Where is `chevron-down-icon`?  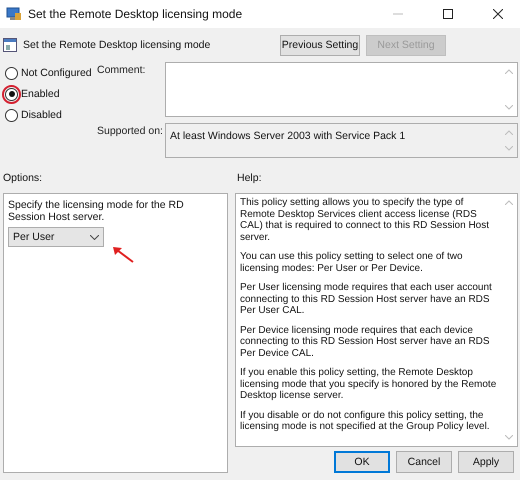
chevron-down-icon is located at coordinates (94, 237).